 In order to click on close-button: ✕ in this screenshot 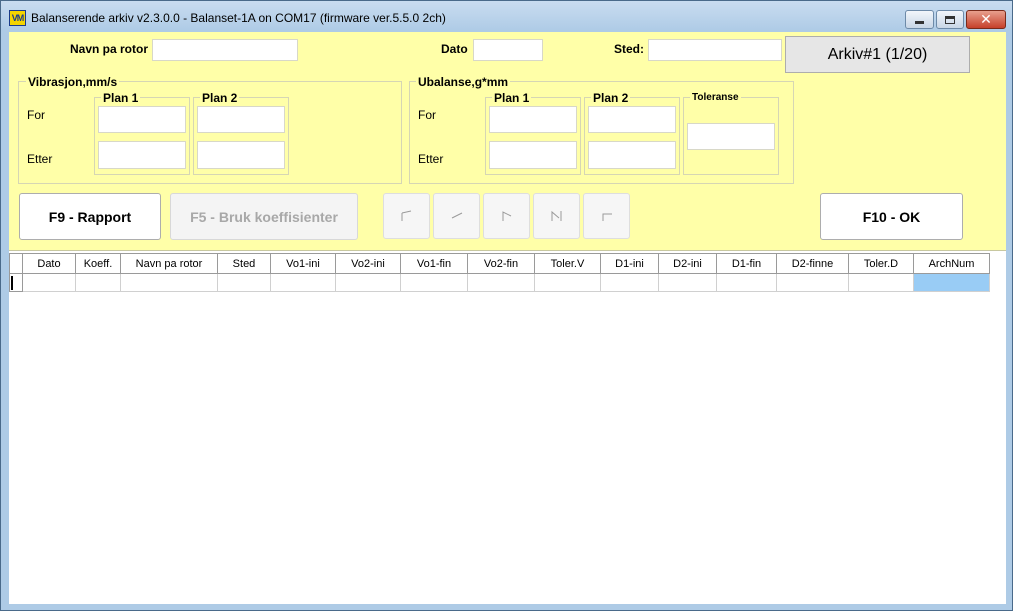, I will do `click(986, 19)`.